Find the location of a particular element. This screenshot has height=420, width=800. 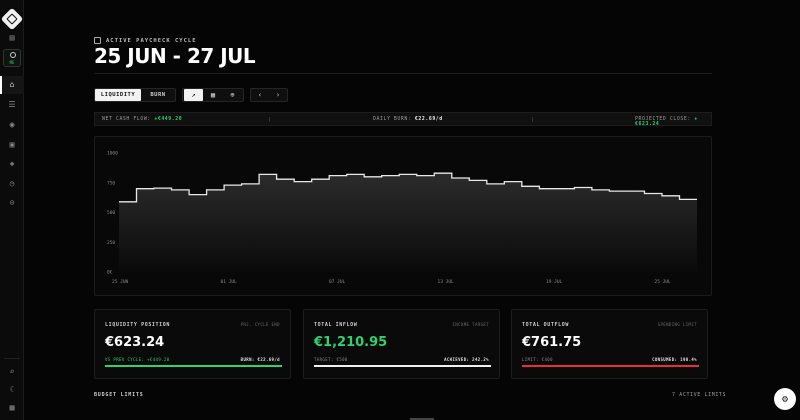

x-tick-label: 25 JUL is located at coordinates (663, 282).